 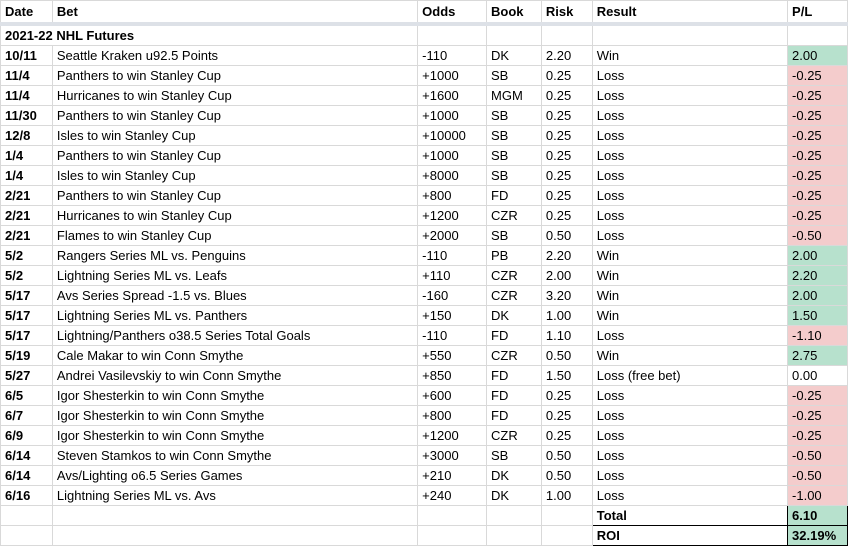 I want to click on header-result: Result, so click(x=690, y=13).